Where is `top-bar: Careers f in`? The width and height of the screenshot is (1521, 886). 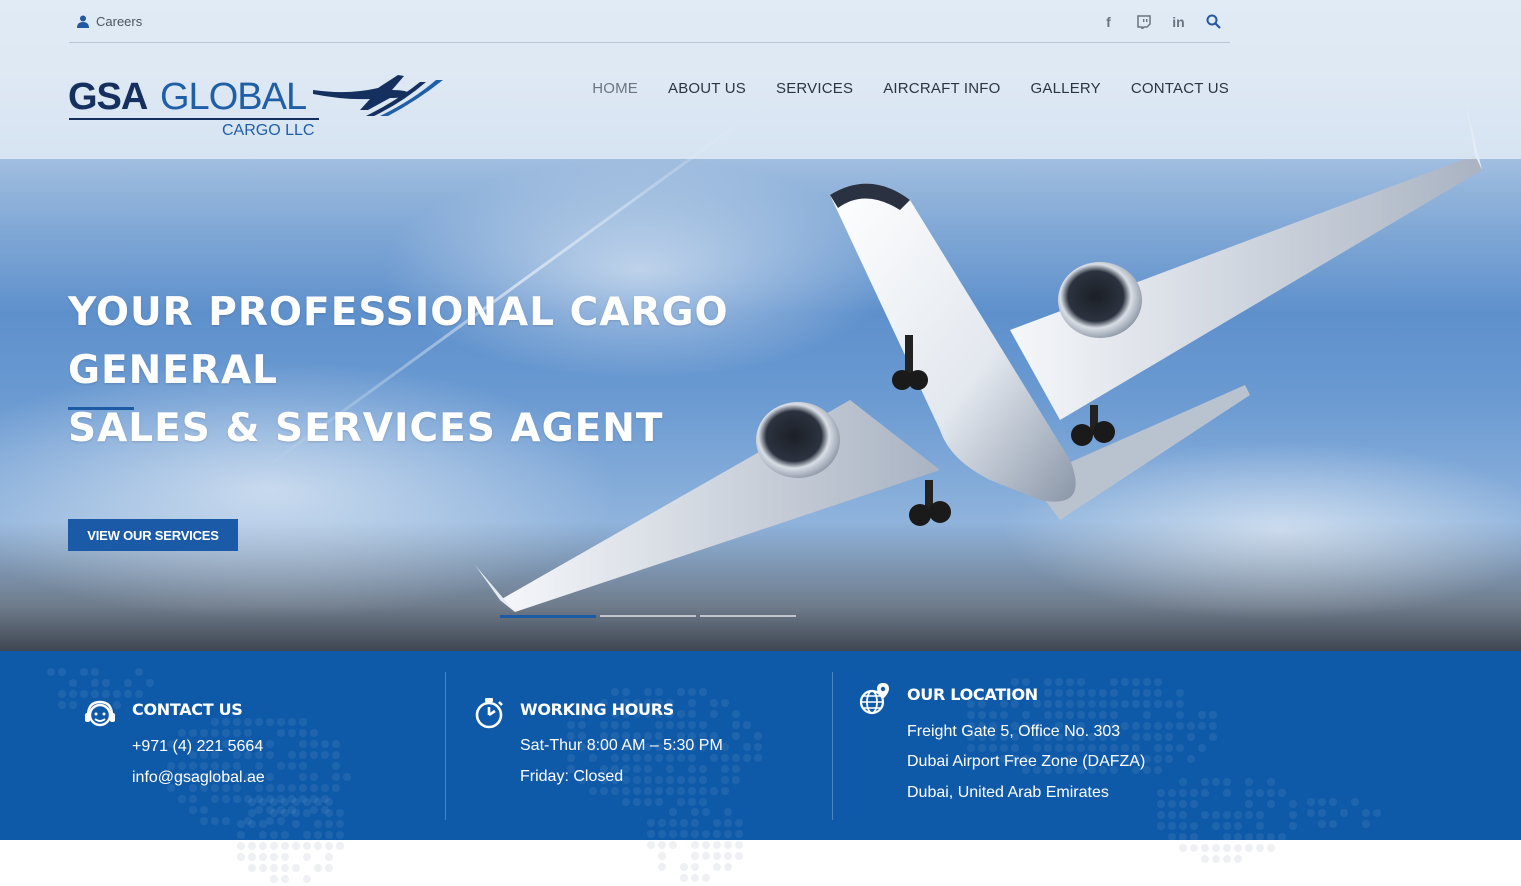 top-bar: Careers f in is located at coordinates (649, 21).